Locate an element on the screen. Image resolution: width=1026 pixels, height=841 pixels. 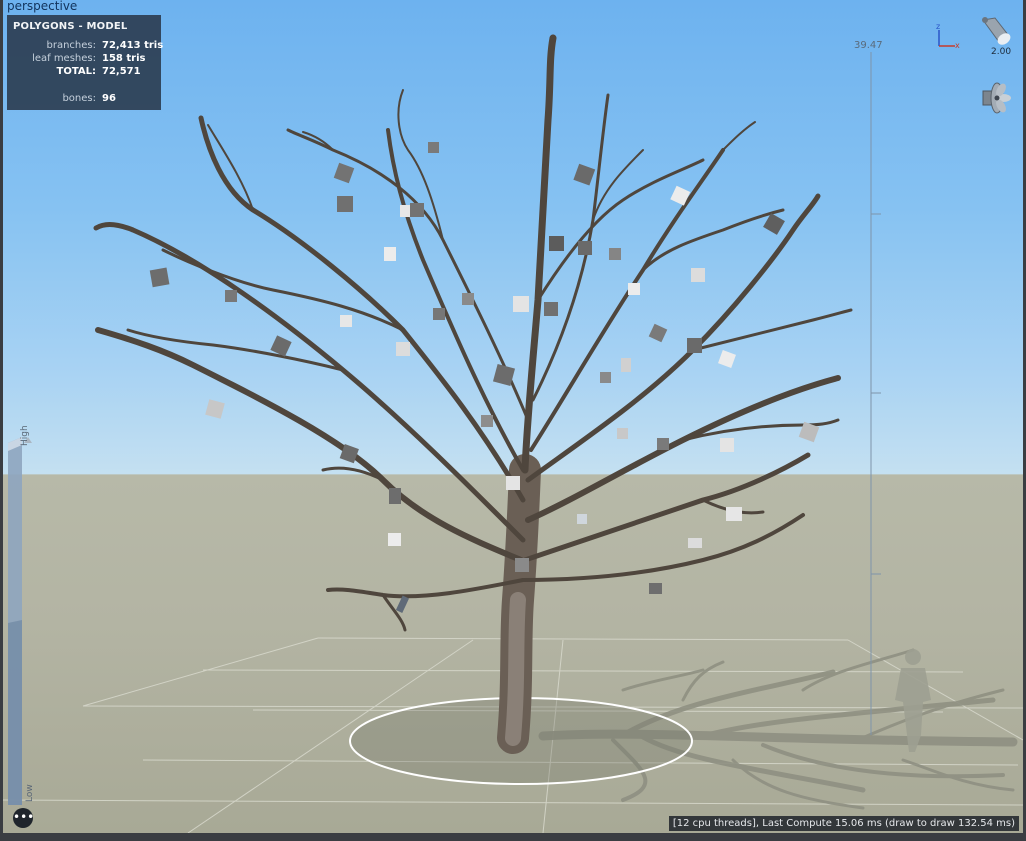
axis-x-label: x is located at coordinates (957, 45).